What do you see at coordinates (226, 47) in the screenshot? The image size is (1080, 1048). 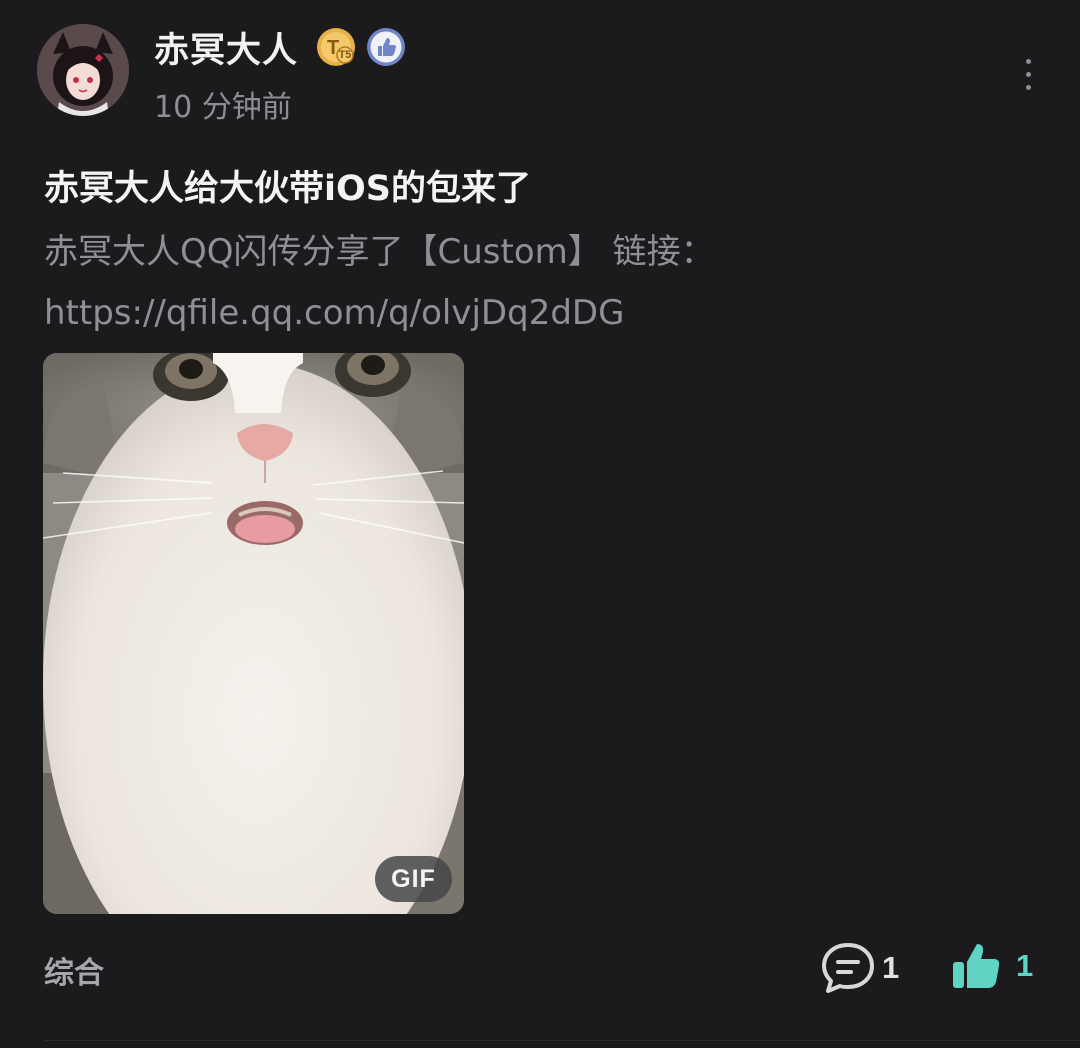 I see `author-name: 赤冥大人` at bounding box center [226, 47].